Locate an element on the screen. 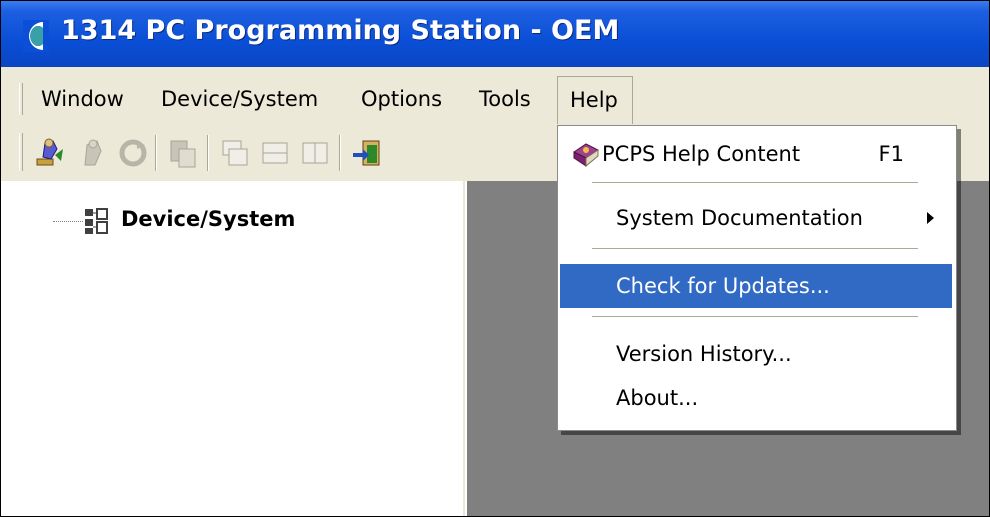 This screenshot has height=517, width=990. tree-connector is located at coordinates (68, 222).